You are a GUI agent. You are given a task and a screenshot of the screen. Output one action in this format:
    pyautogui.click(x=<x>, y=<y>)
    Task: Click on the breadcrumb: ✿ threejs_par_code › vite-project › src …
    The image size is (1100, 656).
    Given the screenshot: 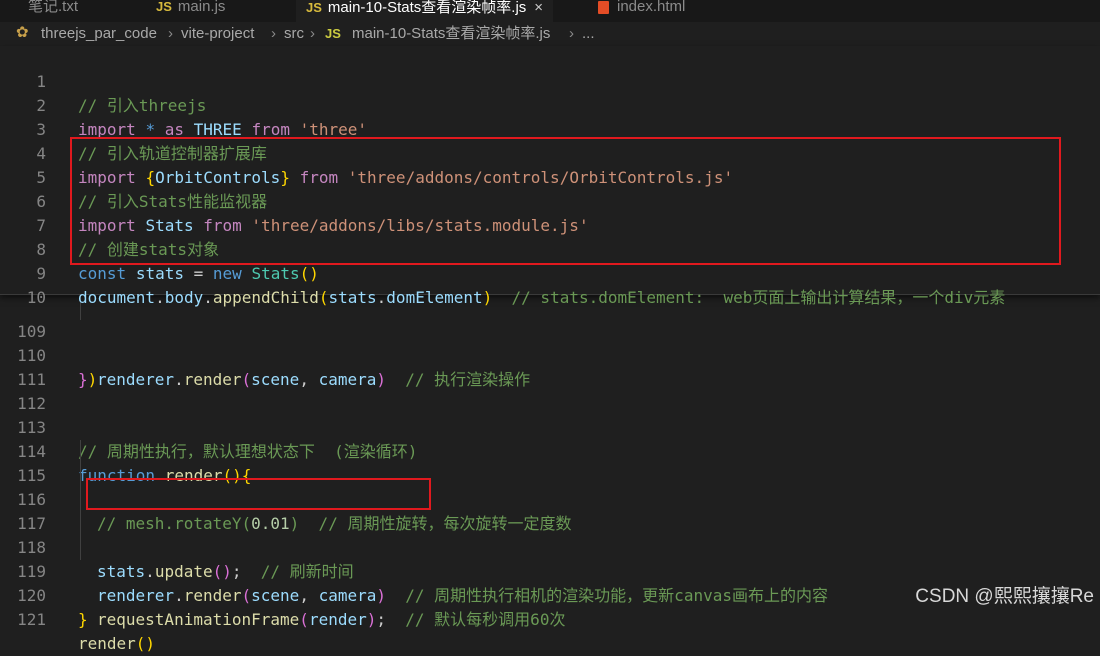 What is the action you would take?
    pyautogui.click(x=550, y=34)
    